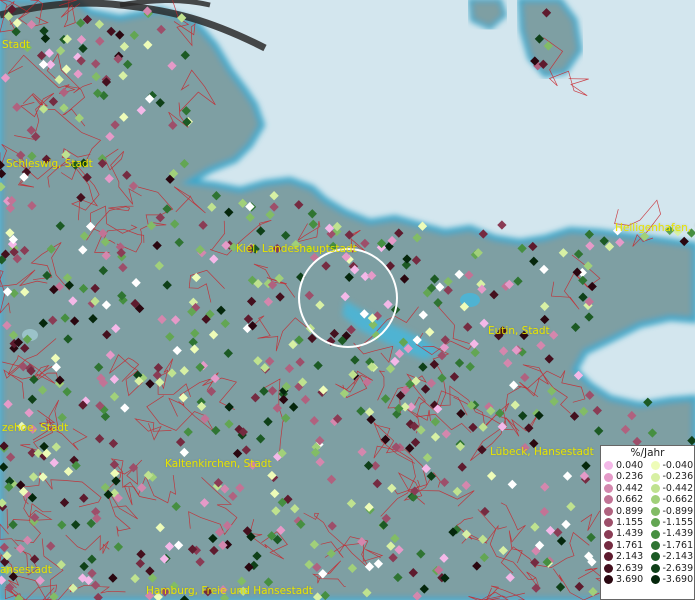 The height and width of the screenshot is (600, 695). I want to click on legend-entry-positive: 0.040, so click(624, 465).